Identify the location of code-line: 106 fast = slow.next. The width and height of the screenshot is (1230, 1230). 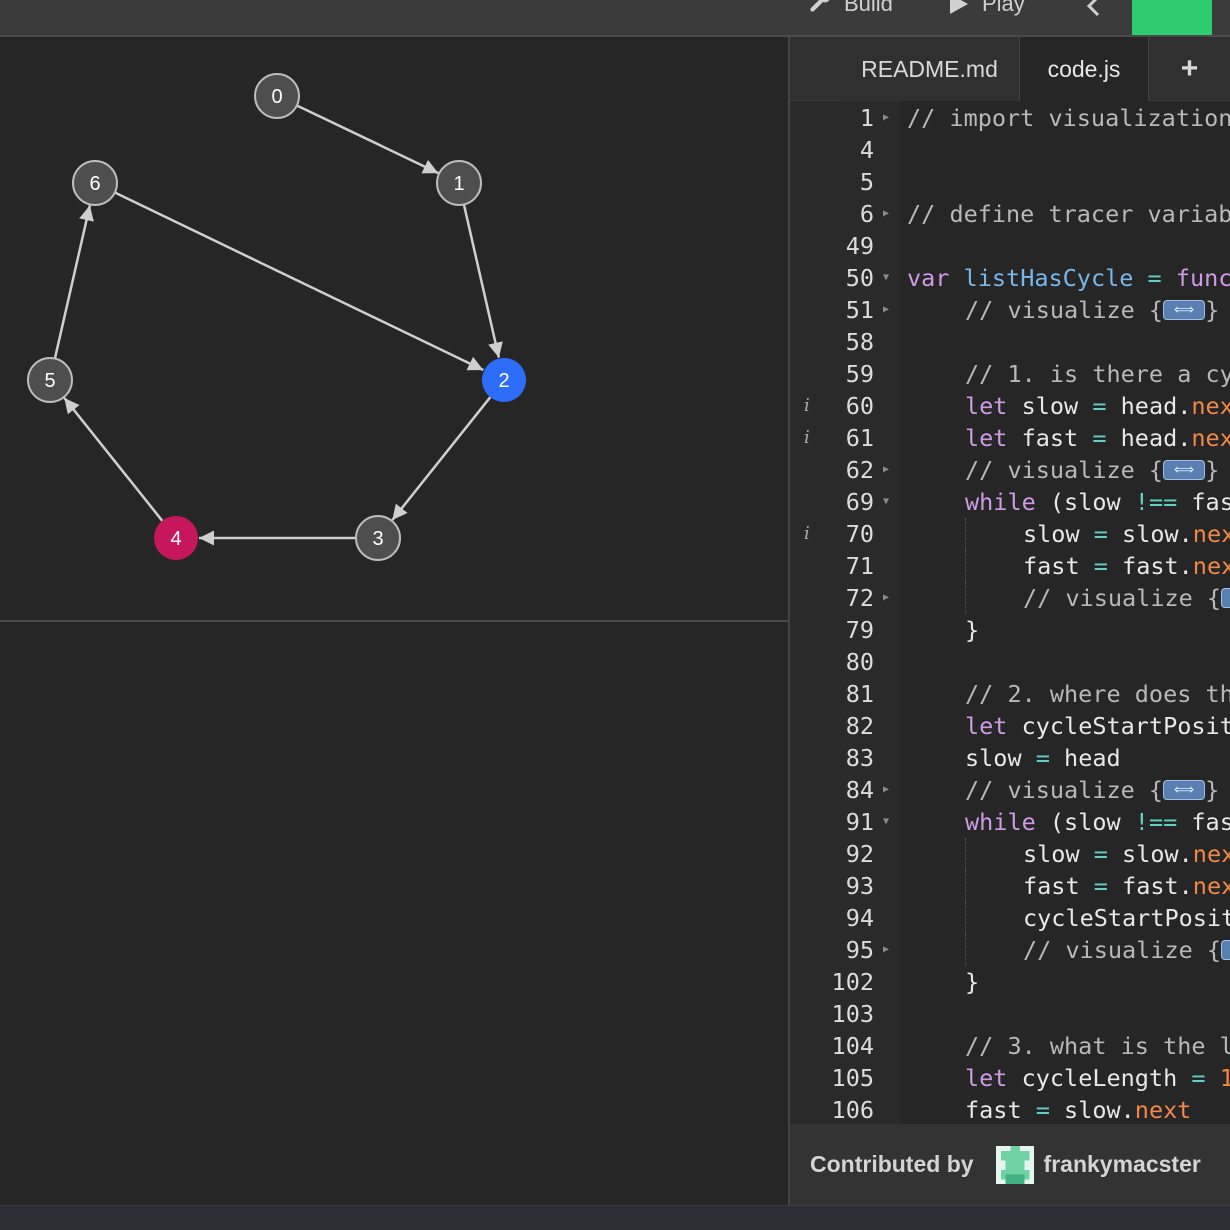
(1010, 1109).